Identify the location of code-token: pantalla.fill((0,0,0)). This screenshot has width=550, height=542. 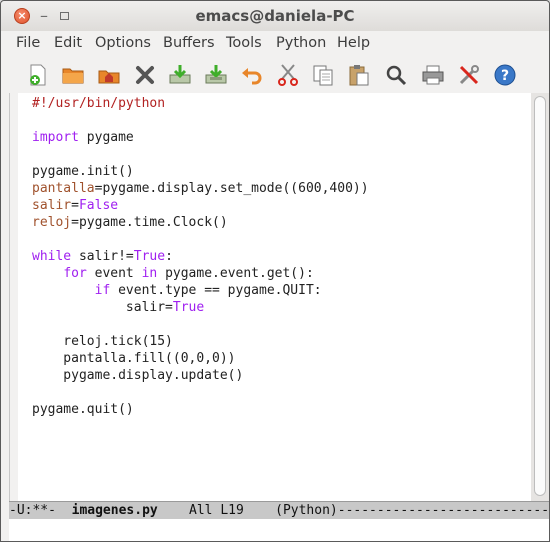
(134, 358).